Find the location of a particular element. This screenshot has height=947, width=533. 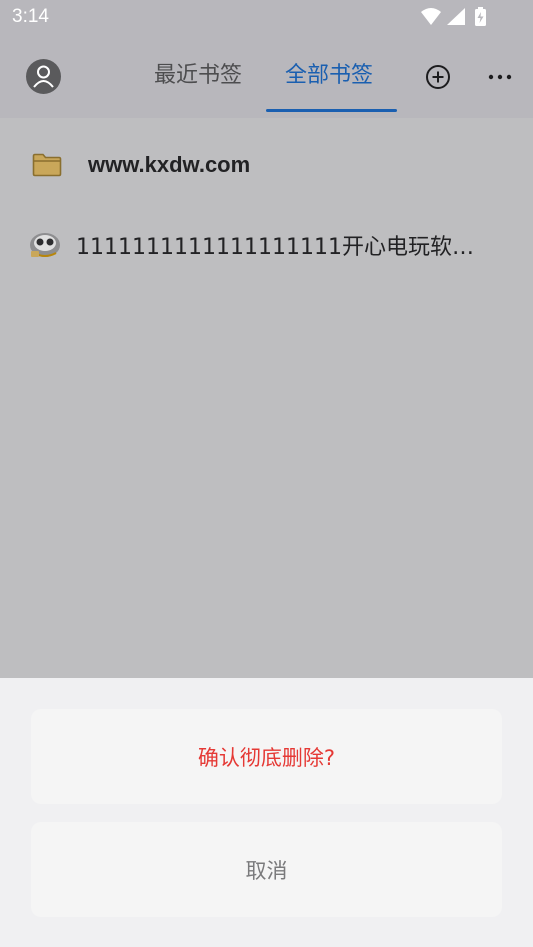

status-bar: 3:14 is located at coordinates (266, 18).